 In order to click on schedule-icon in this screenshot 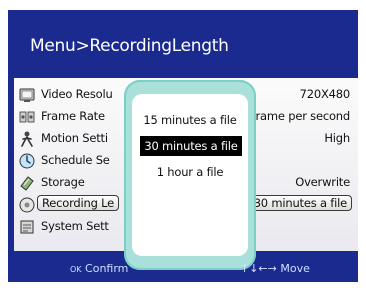, I will do `click(27, 161)`.